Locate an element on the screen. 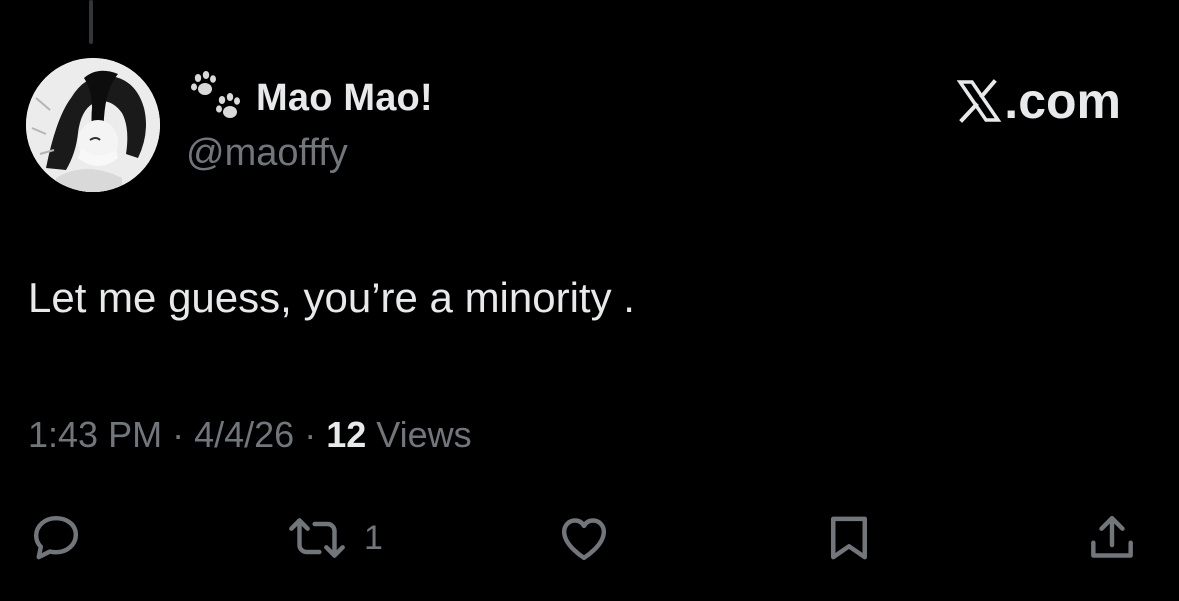 This screenshot has height=601, width=1179. paw-prints-icon is located at coordinates (215, 94).